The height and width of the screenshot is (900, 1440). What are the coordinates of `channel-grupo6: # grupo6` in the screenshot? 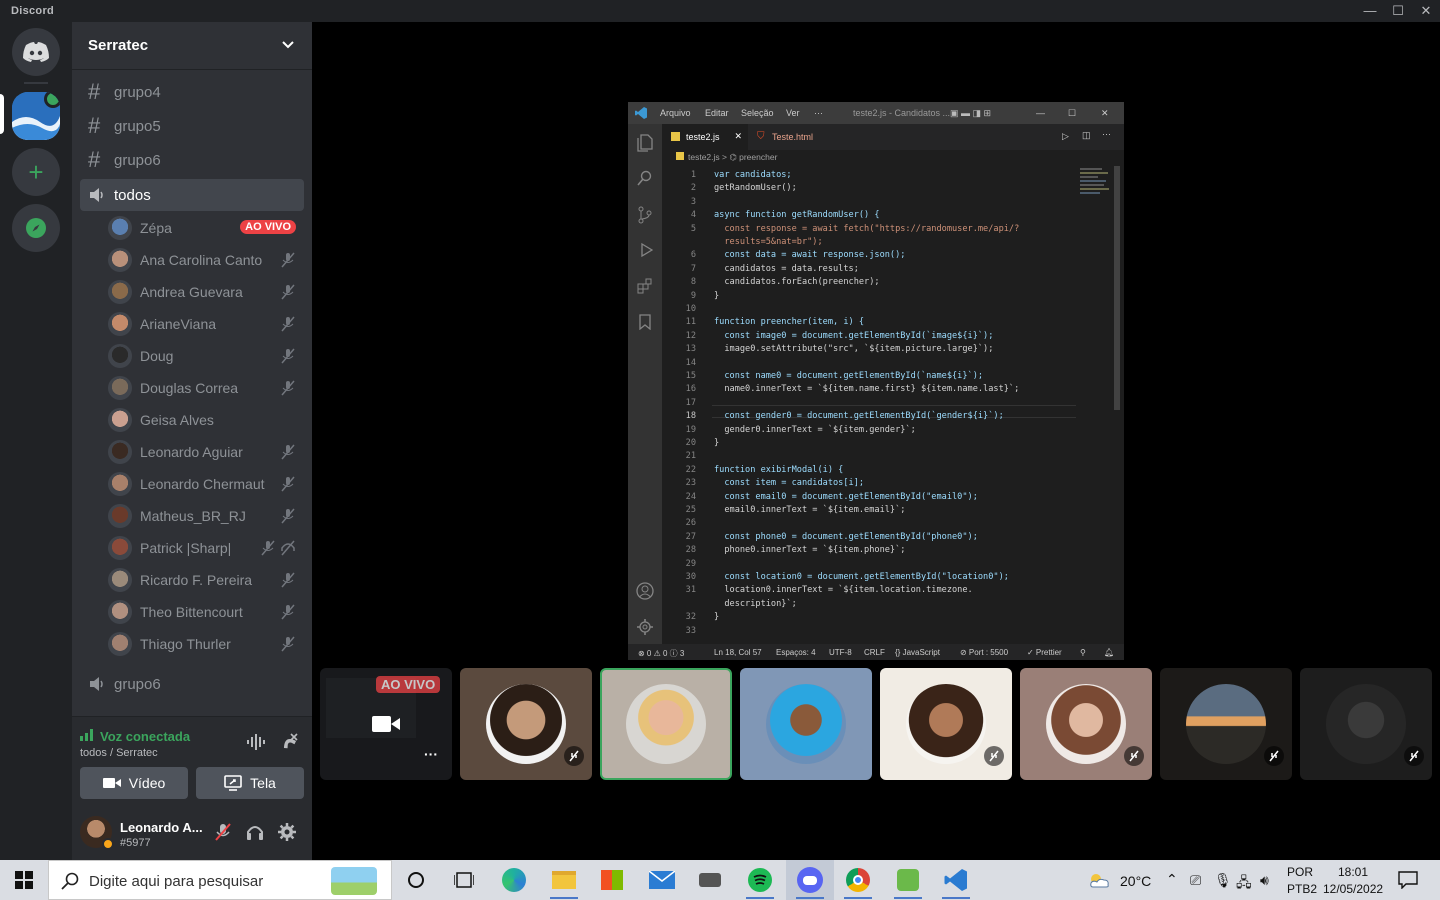 It's located at (192, 160).